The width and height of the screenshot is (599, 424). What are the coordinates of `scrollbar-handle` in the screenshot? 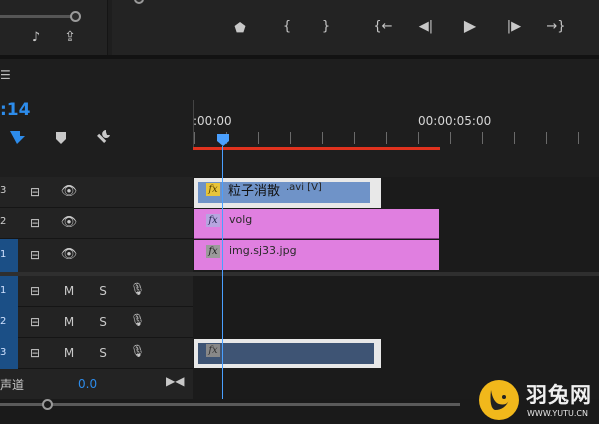 It's located at (47, 404).